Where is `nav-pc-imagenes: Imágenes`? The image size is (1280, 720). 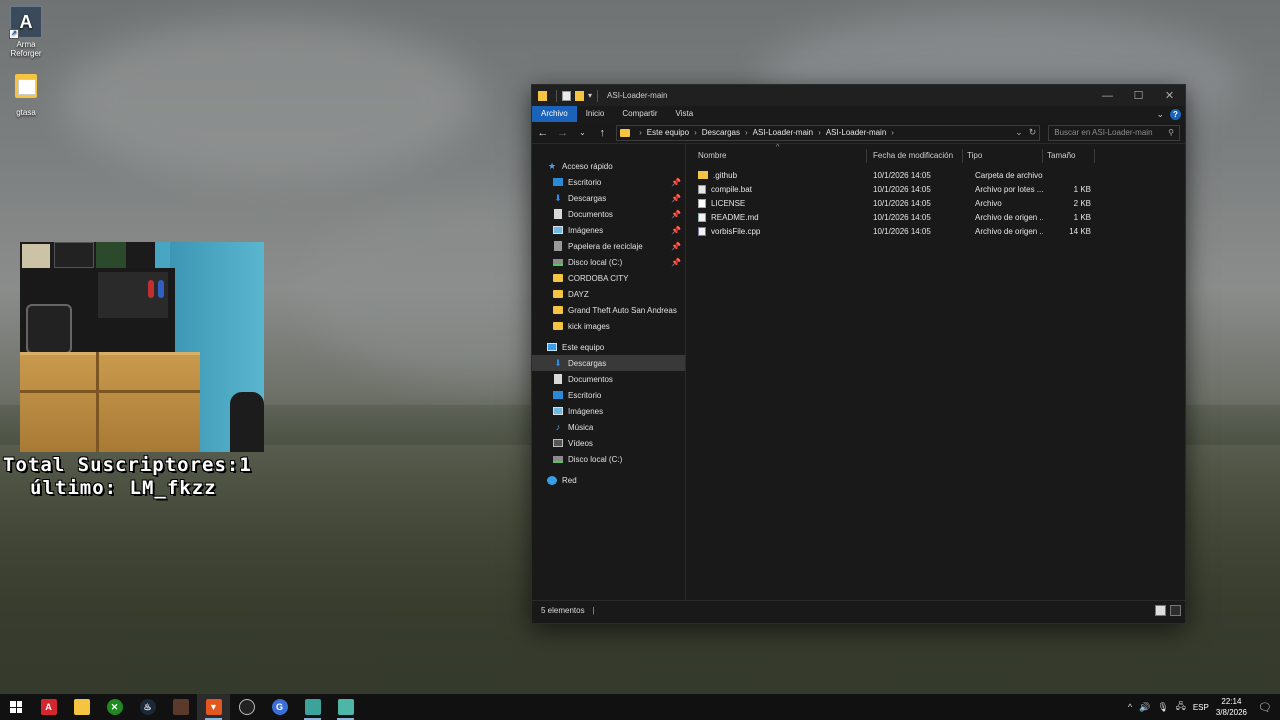 nav-pc-imagenes: Imágenes is located at coordinates (608, 411).